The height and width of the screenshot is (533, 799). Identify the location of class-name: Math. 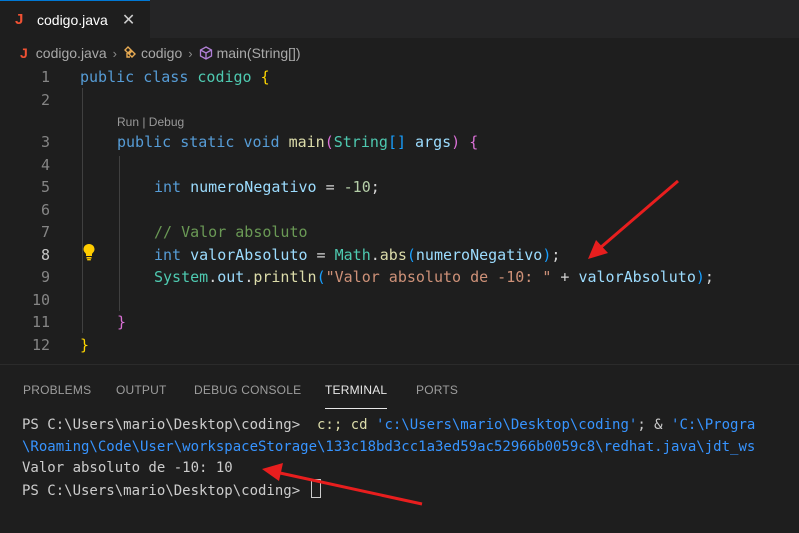
(352, 254).